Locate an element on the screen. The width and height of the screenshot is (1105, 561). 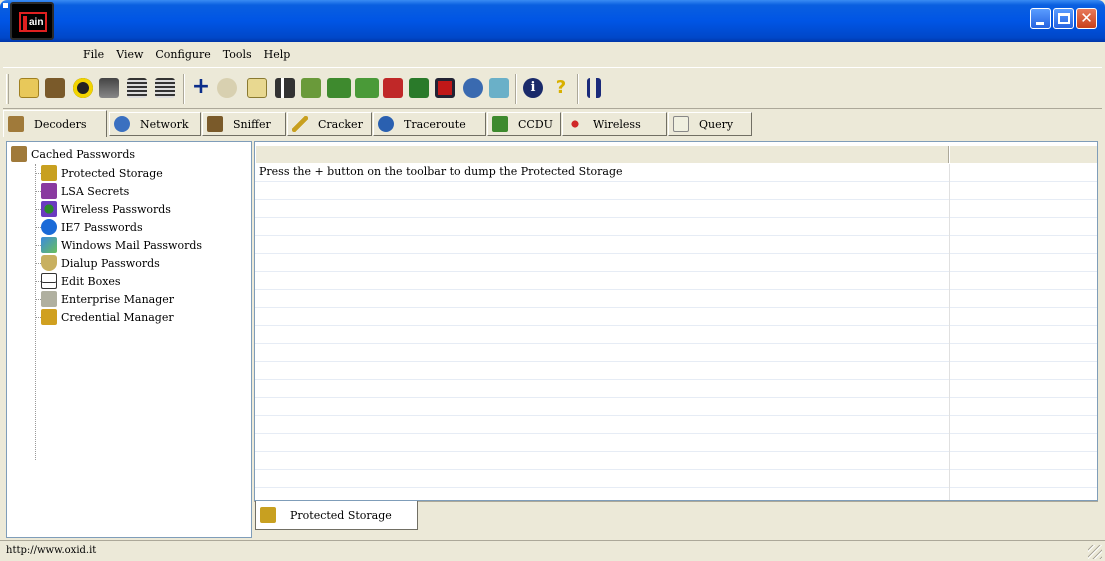
tab-label: Network is located at coordinates (164, 124).